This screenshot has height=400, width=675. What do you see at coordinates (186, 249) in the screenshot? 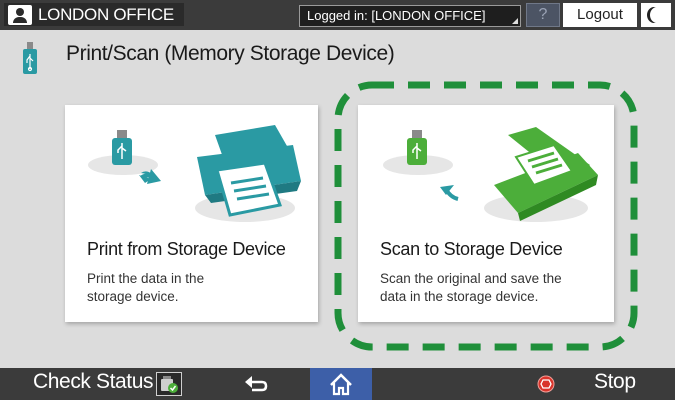
I see `card-title: Print from Storage Device` at bounding box center [186, 249].